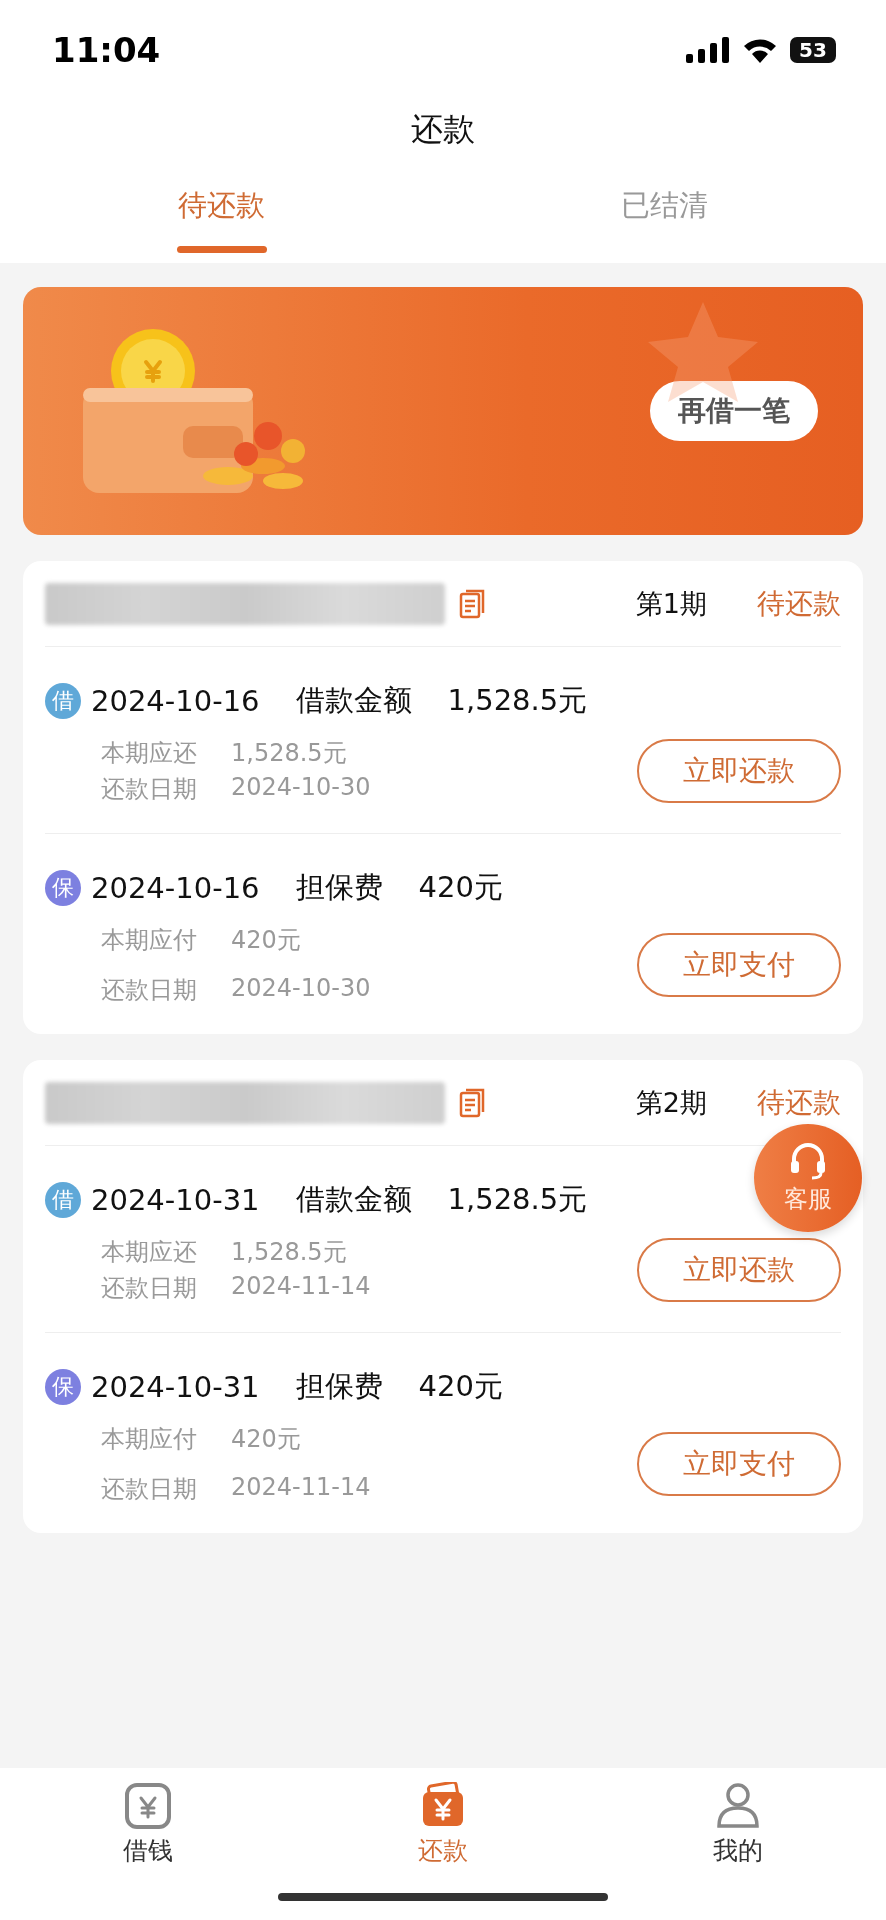  I want to click on tab: 待还款, so click(221, 206).